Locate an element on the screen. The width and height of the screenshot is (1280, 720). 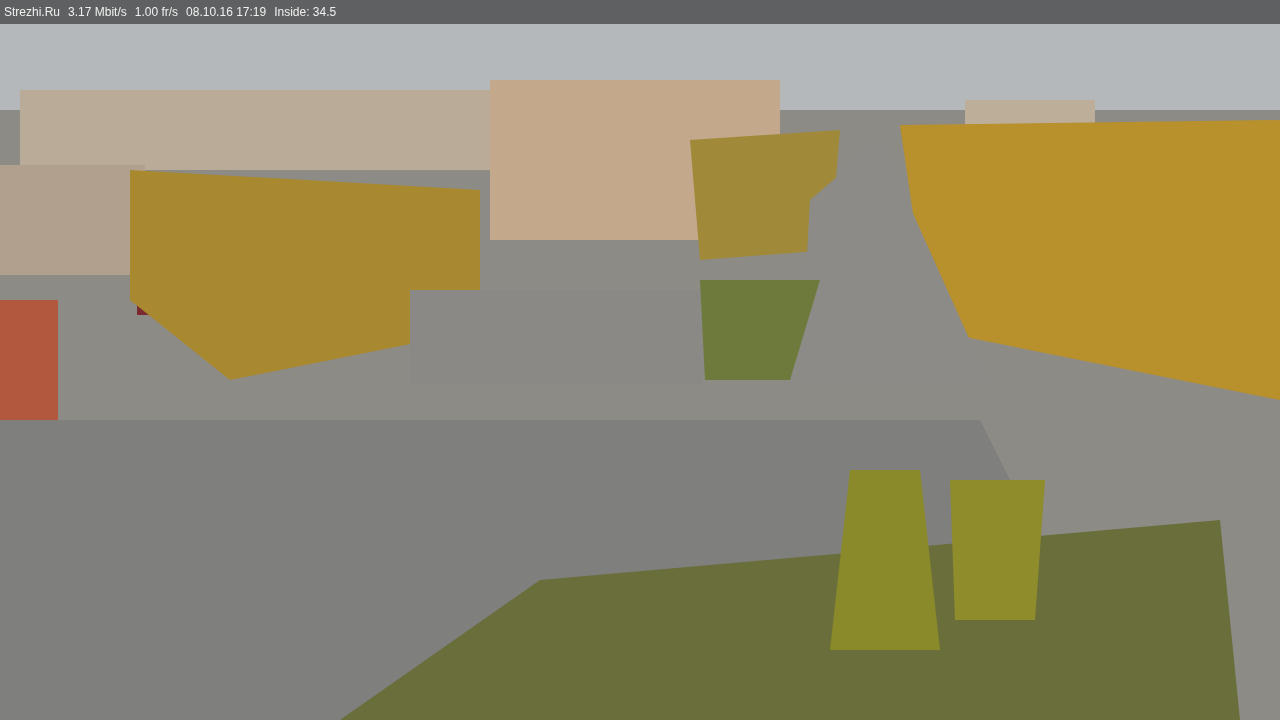
overlay-text: 1.00 fr/s is located at coordinates (156, 12).